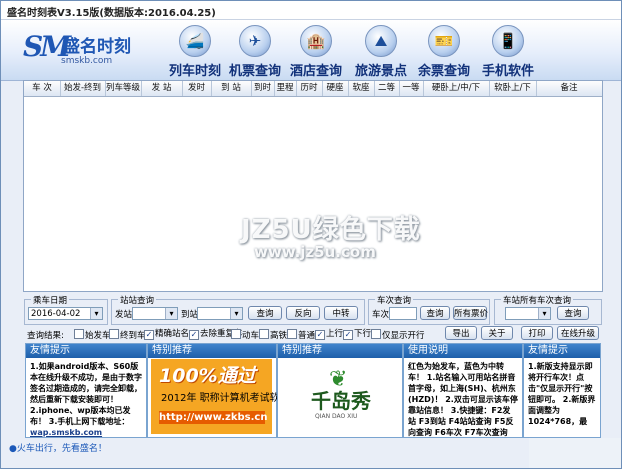 Image resolution: width=622 pixels, height=469 pixels. Describe the element at coordinates (42, 88) in the screenshot. I see `col-train-no: 车 次` at that location.